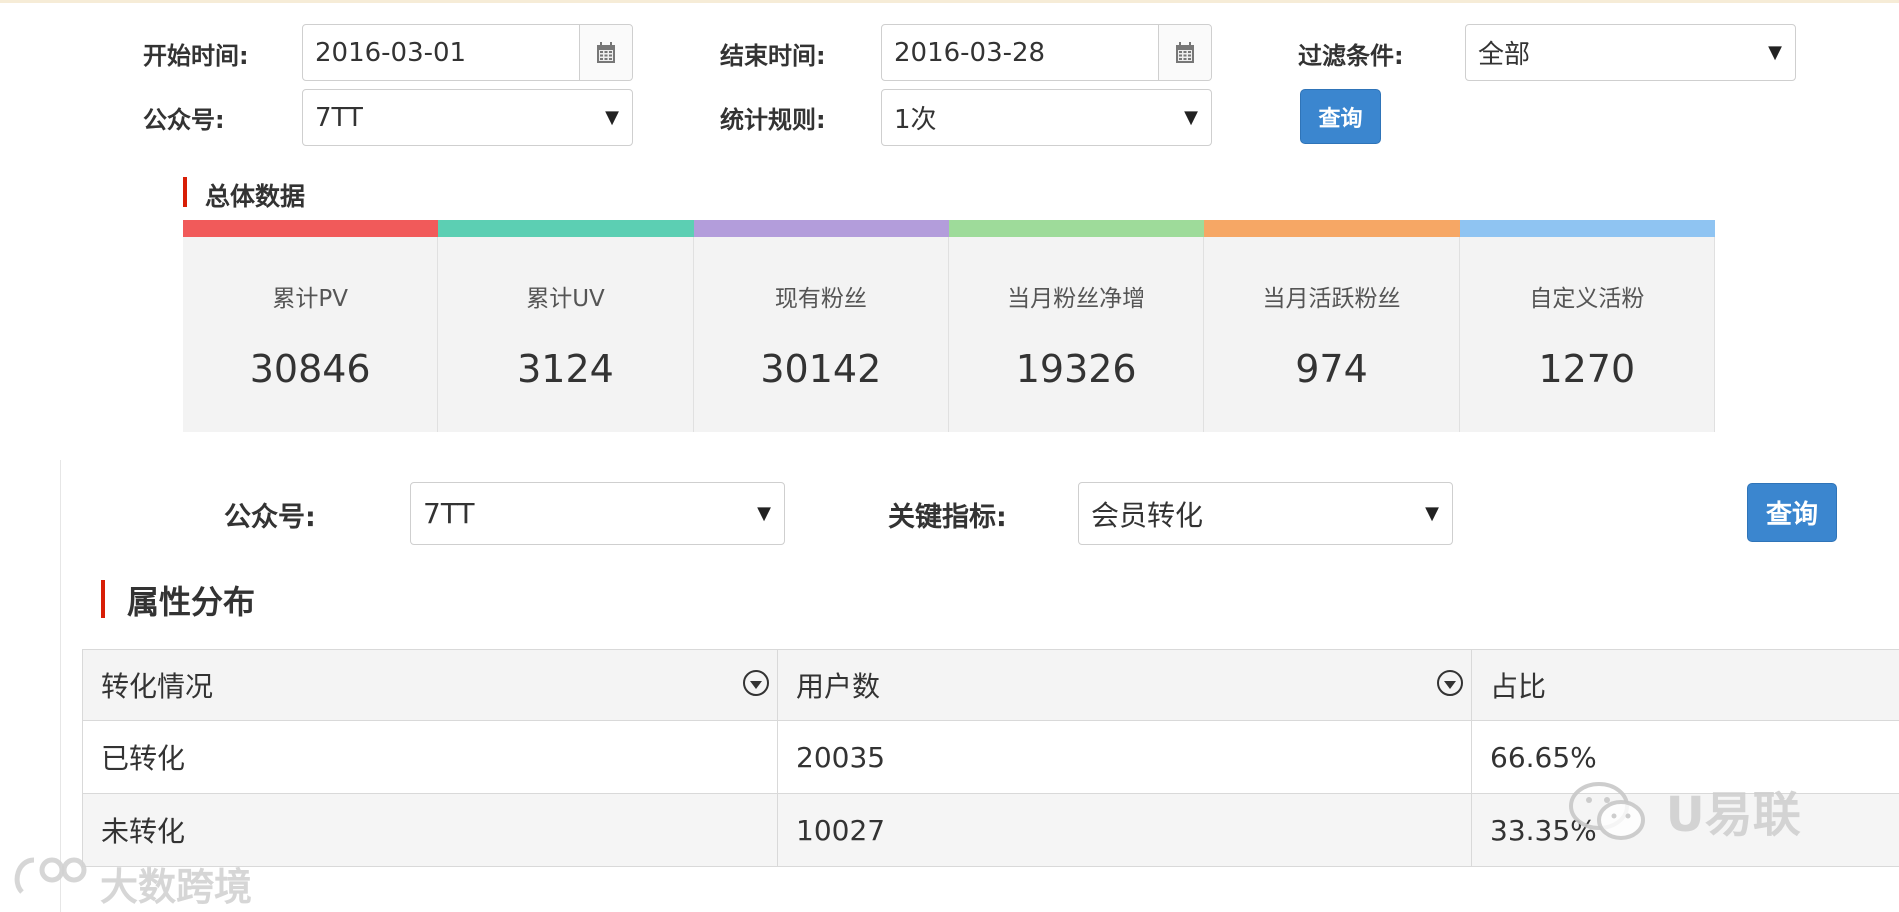 This screenshot has width=1899, height=912. What do you see at coordinates (54, 880) in the screenshot?
I see `brand-icon` at bounding box center [54, 880].